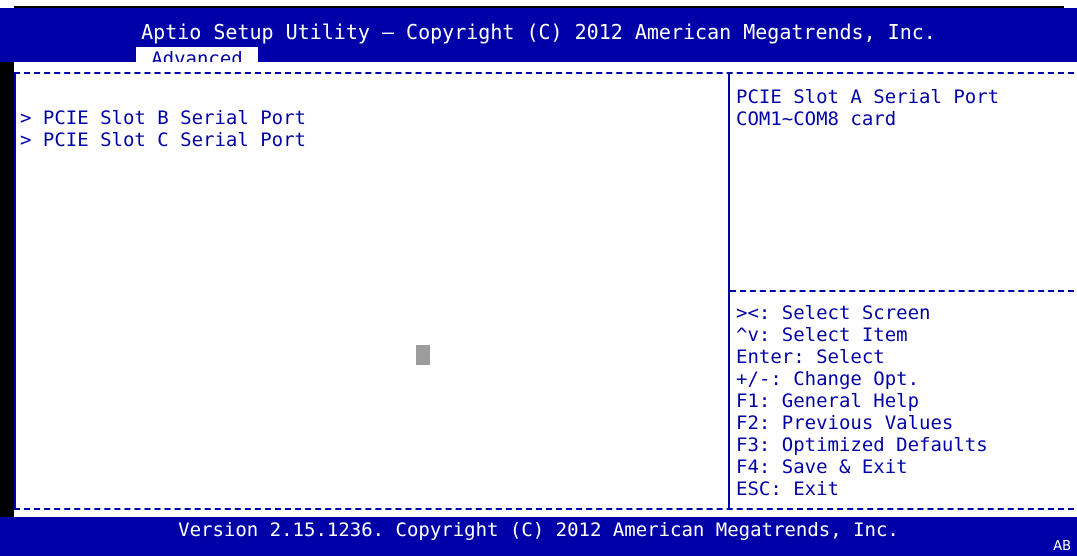 The height and width of the screenshot is (556, 1077). Describe the element at coordinates (822, 335) in the screenshot. I see `key-select-item: ^v: Select Item` at that location.